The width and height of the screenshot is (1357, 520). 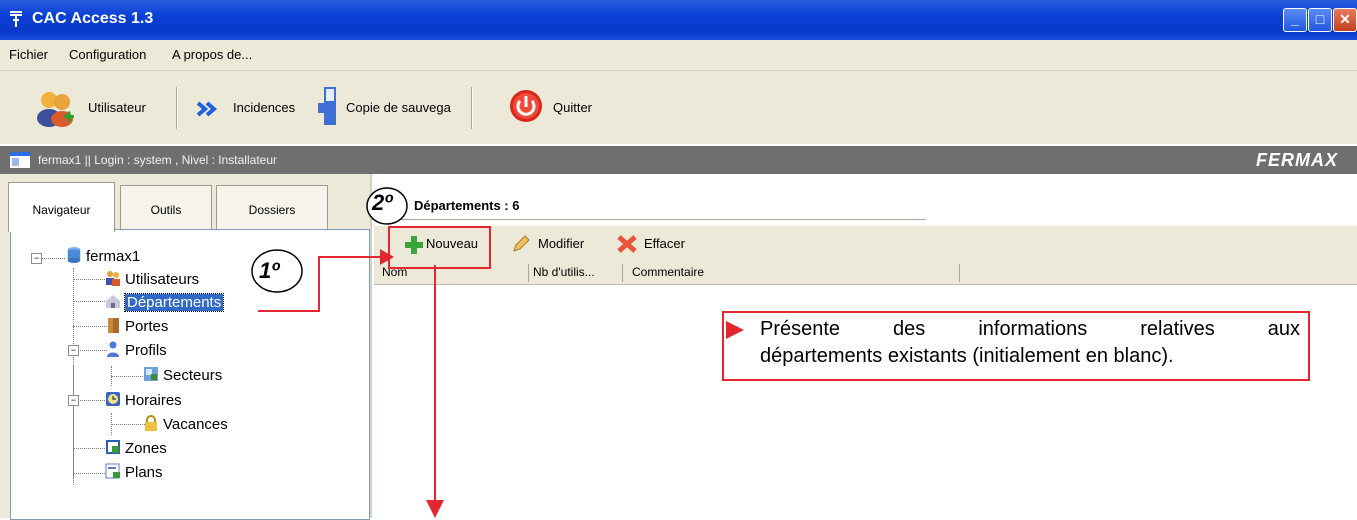 What do you see at coordinates (103, 256) in the screenshot?
I see `tree-item-root: fermax1` at bounding box center [103, 256].